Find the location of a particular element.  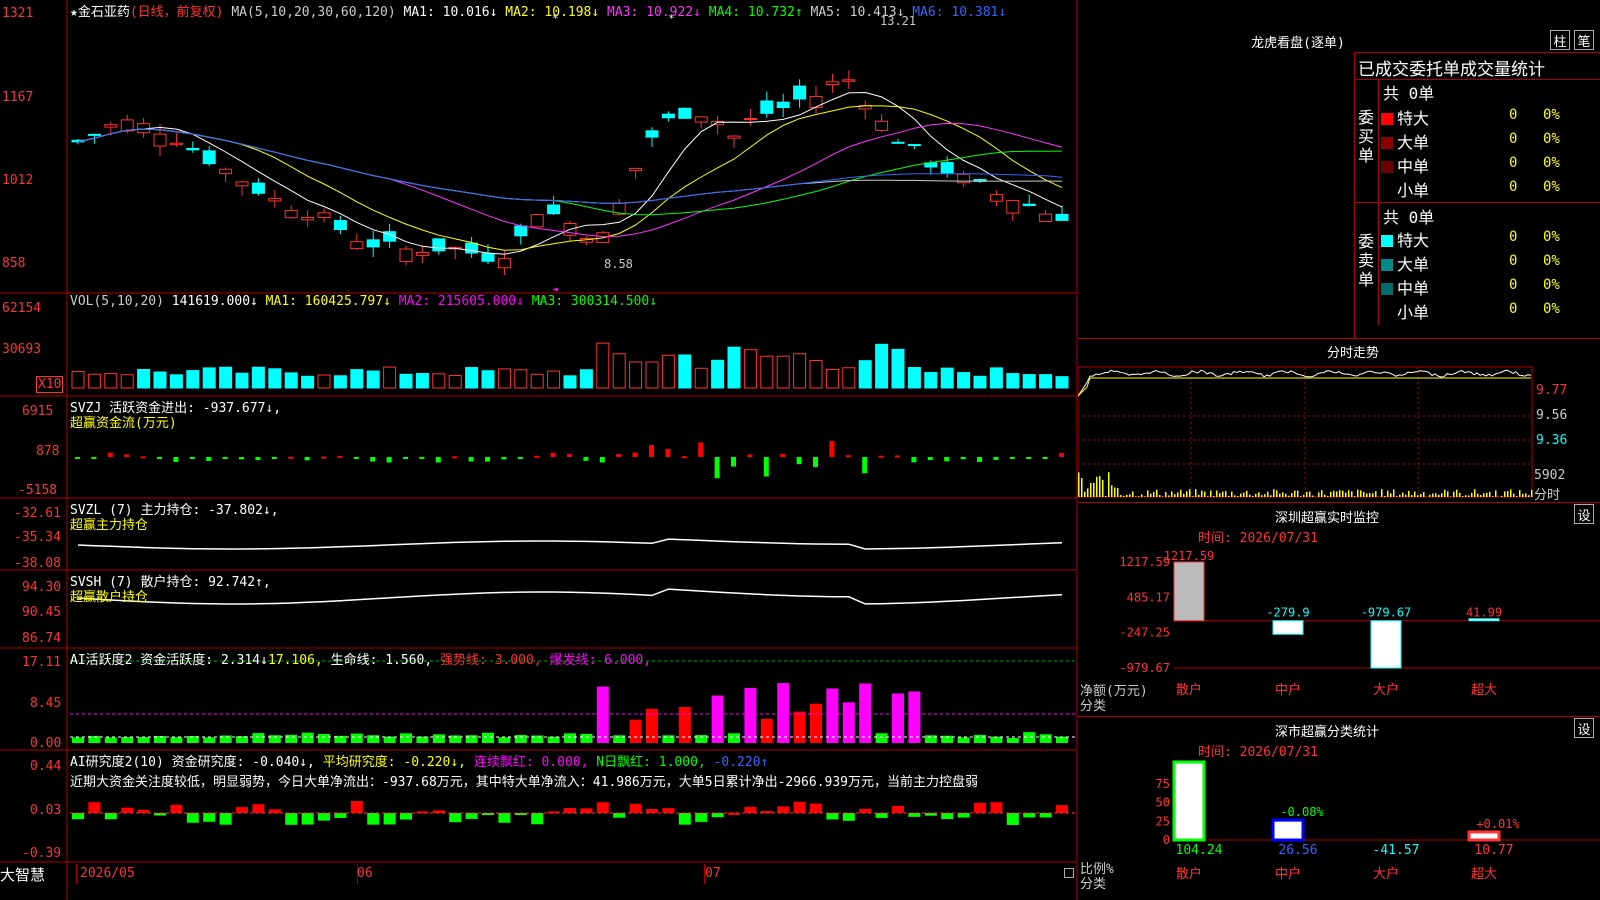

monitor-settings-button: 设 is located at coordinates (1584, 514).